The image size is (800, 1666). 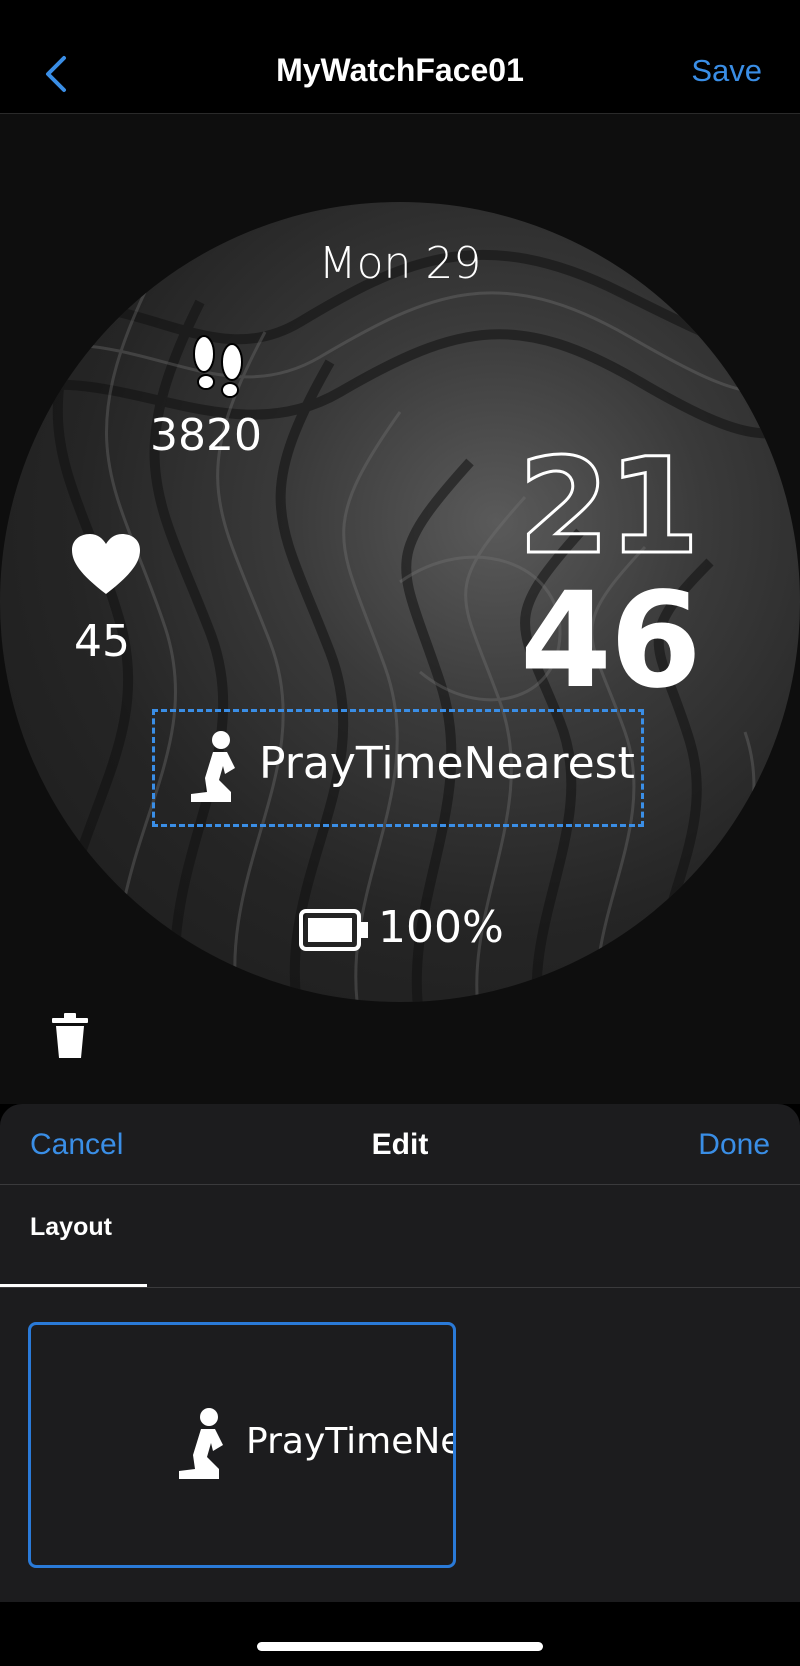 I want to click on trash-icon, so click(x=70, y=1036).